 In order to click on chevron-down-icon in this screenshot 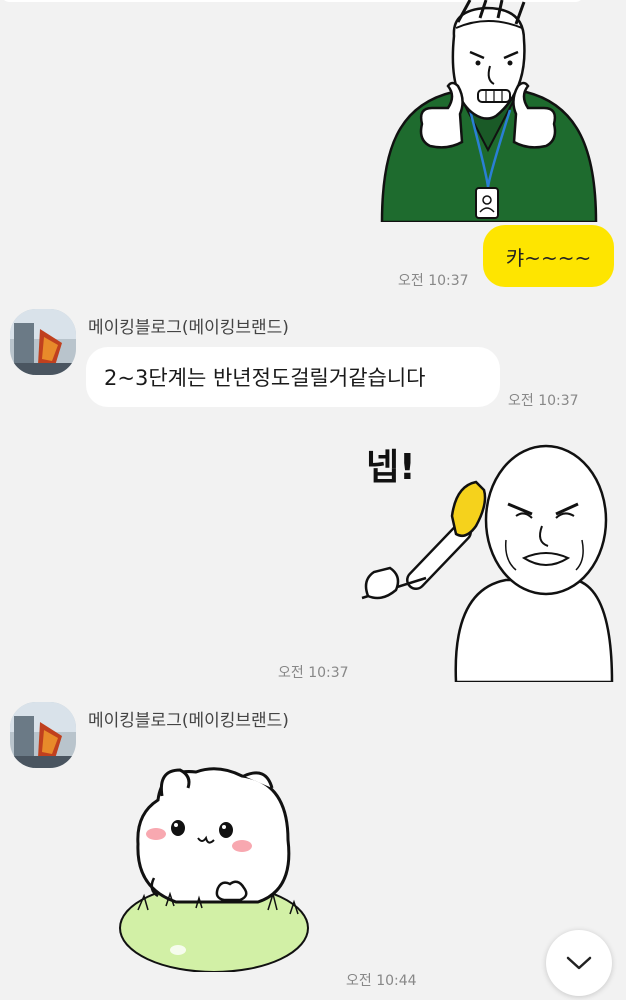, I will do `click(579, 963)`.